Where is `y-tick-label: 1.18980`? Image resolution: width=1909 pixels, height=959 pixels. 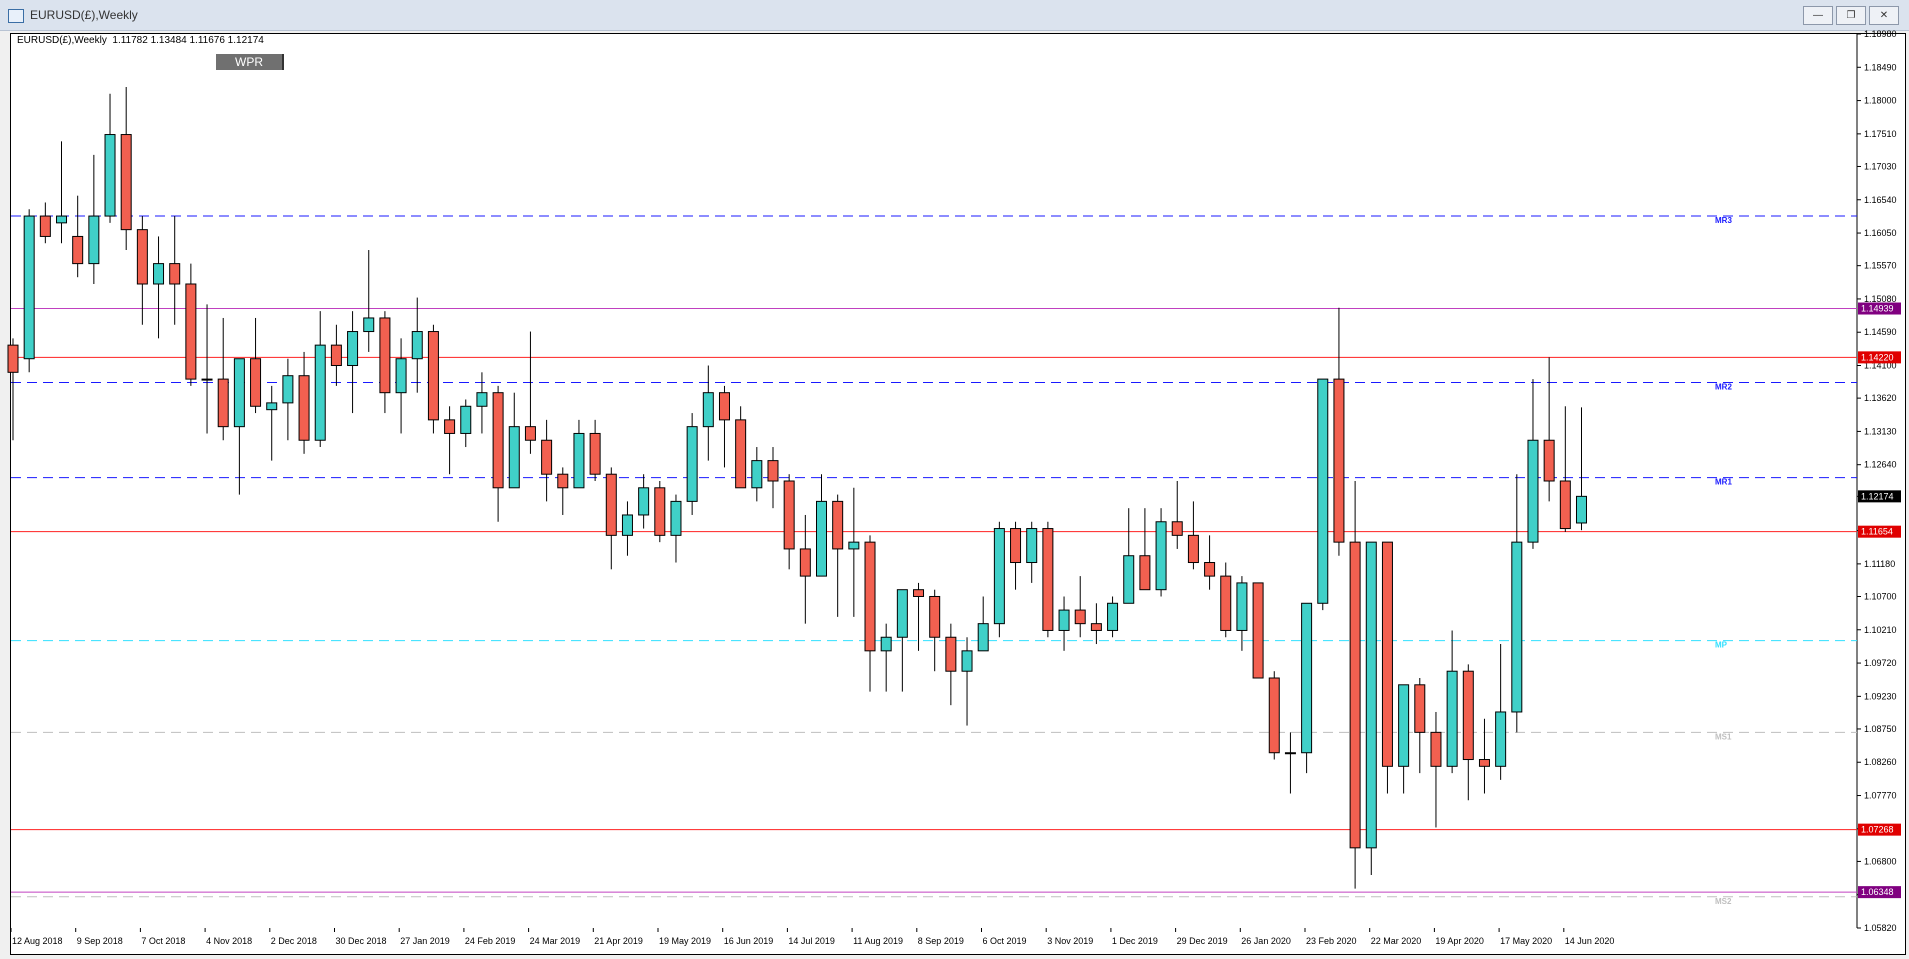
y-tick-label: 1.18980 is located at coordinates (1880, 34).